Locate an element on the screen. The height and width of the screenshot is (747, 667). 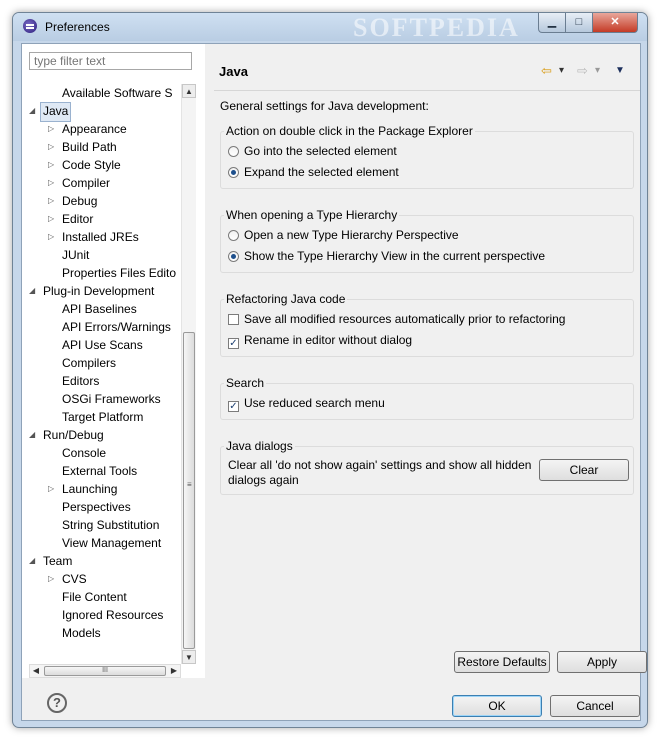
scroll-right-arrow-icon: ▶ is located at coordinates (174, 671).